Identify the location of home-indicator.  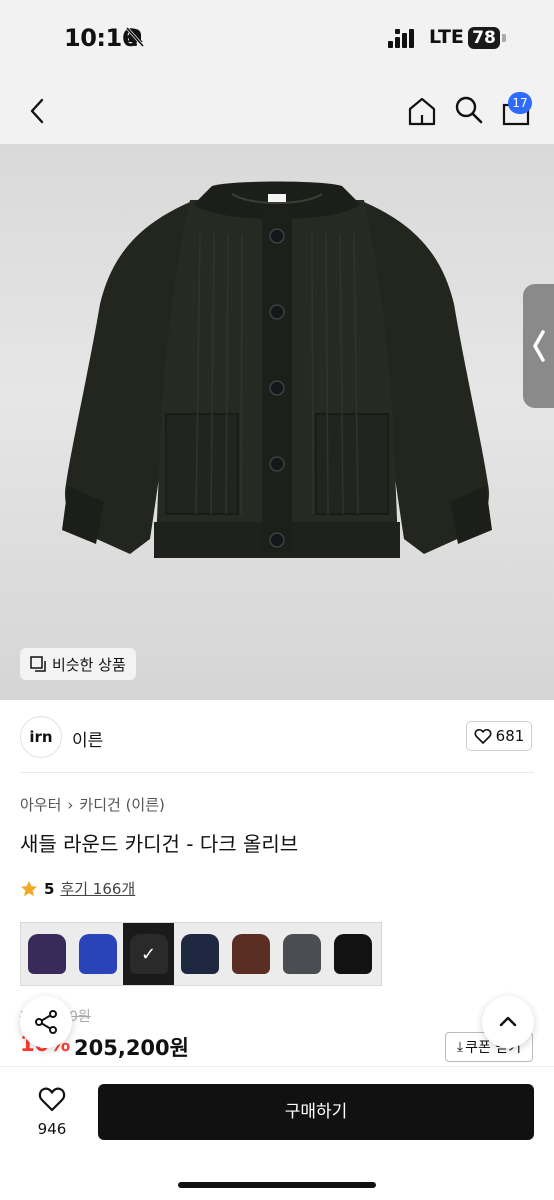
(277, 1185).